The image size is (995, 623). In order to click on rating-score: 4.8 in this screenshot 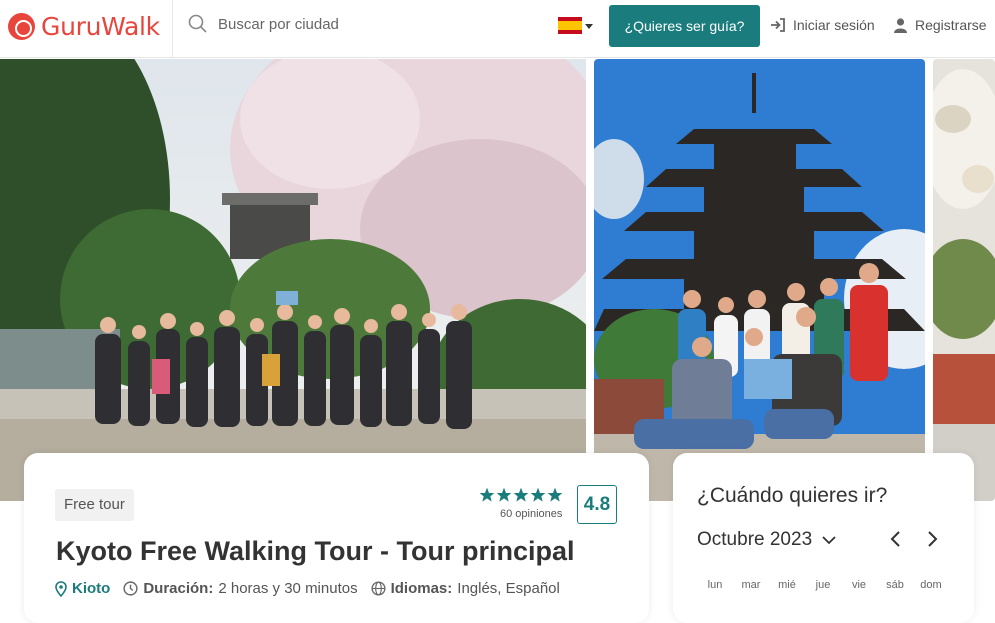, I will do `click(597, 504)`.